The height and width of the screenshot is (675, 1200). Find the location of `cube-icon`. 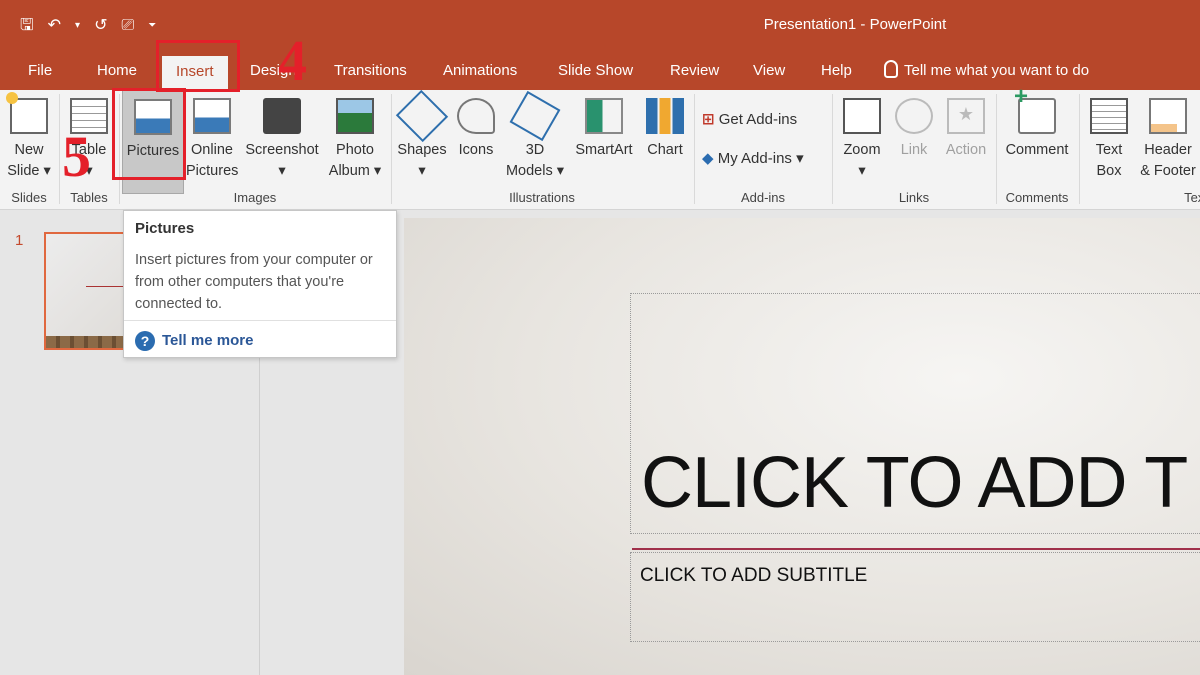

cube-icon is located at coordinates (535, 116).